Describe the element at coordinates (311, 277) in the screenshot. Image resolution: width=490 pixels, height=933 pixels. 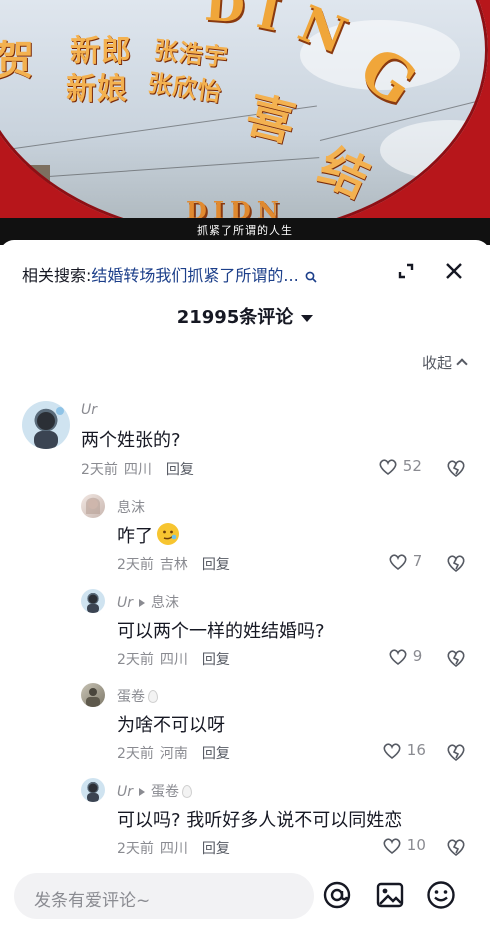
I see `search-icon` at that location.